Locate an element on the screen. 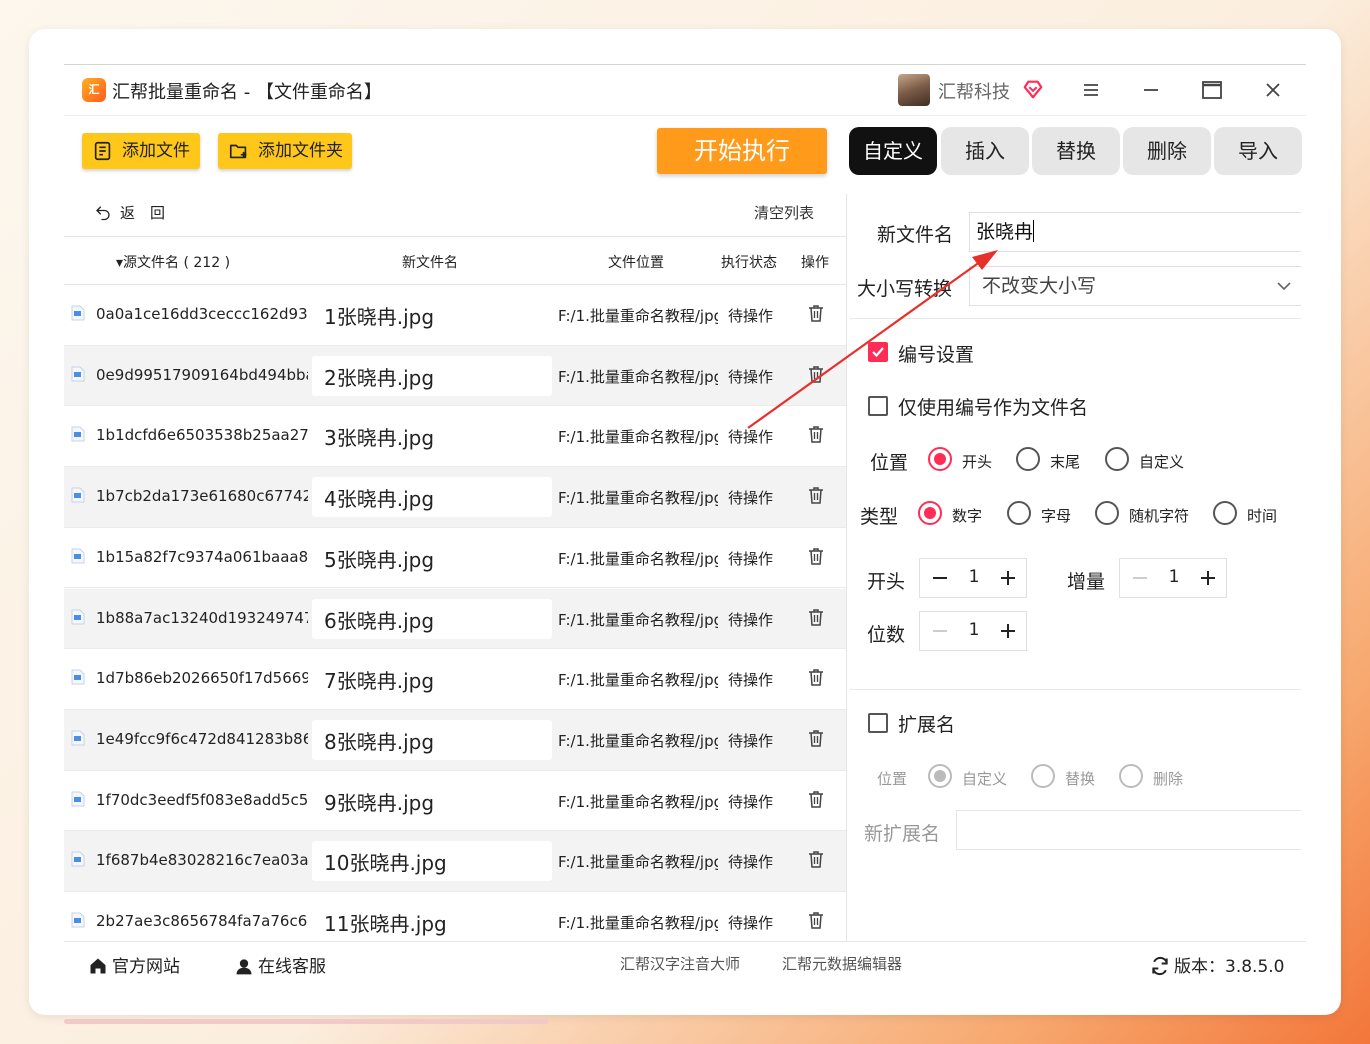  type-radio-time is located at coordinates (1225, 513).